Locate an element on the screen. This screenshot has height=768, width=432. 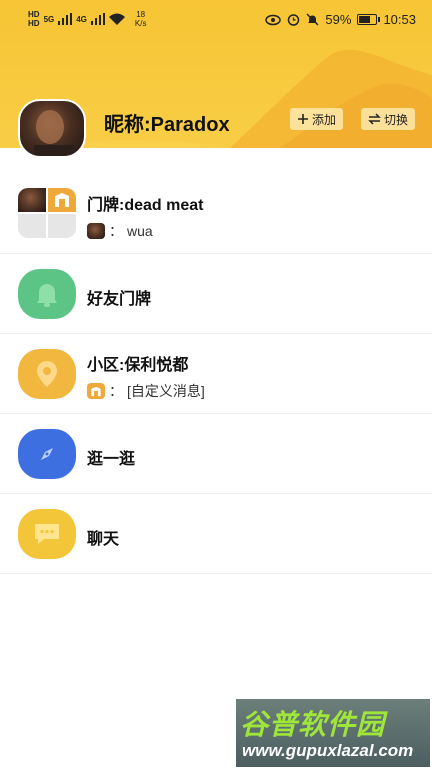
battery-percent: 59% is located at coordinates (338, 19).